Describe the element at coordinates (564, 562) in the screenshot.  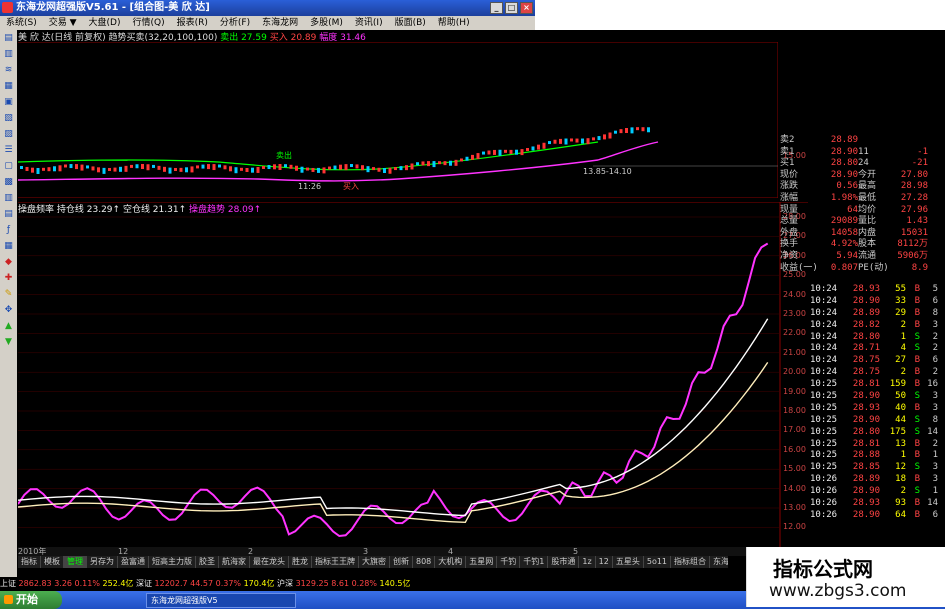
I see `indicator-tab-18: 股市通` at that location.